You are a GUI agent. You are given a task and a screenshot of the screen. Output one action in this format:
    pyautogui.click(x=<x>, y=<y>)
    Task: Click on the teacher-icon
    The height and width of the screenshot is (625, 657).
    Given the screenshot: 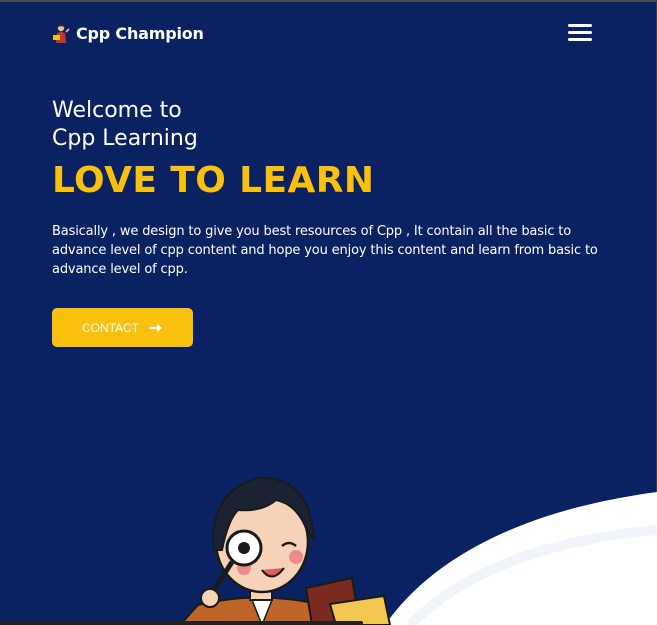 What is the action you would take?
    pyautogui.click(x=61, y=33)
    